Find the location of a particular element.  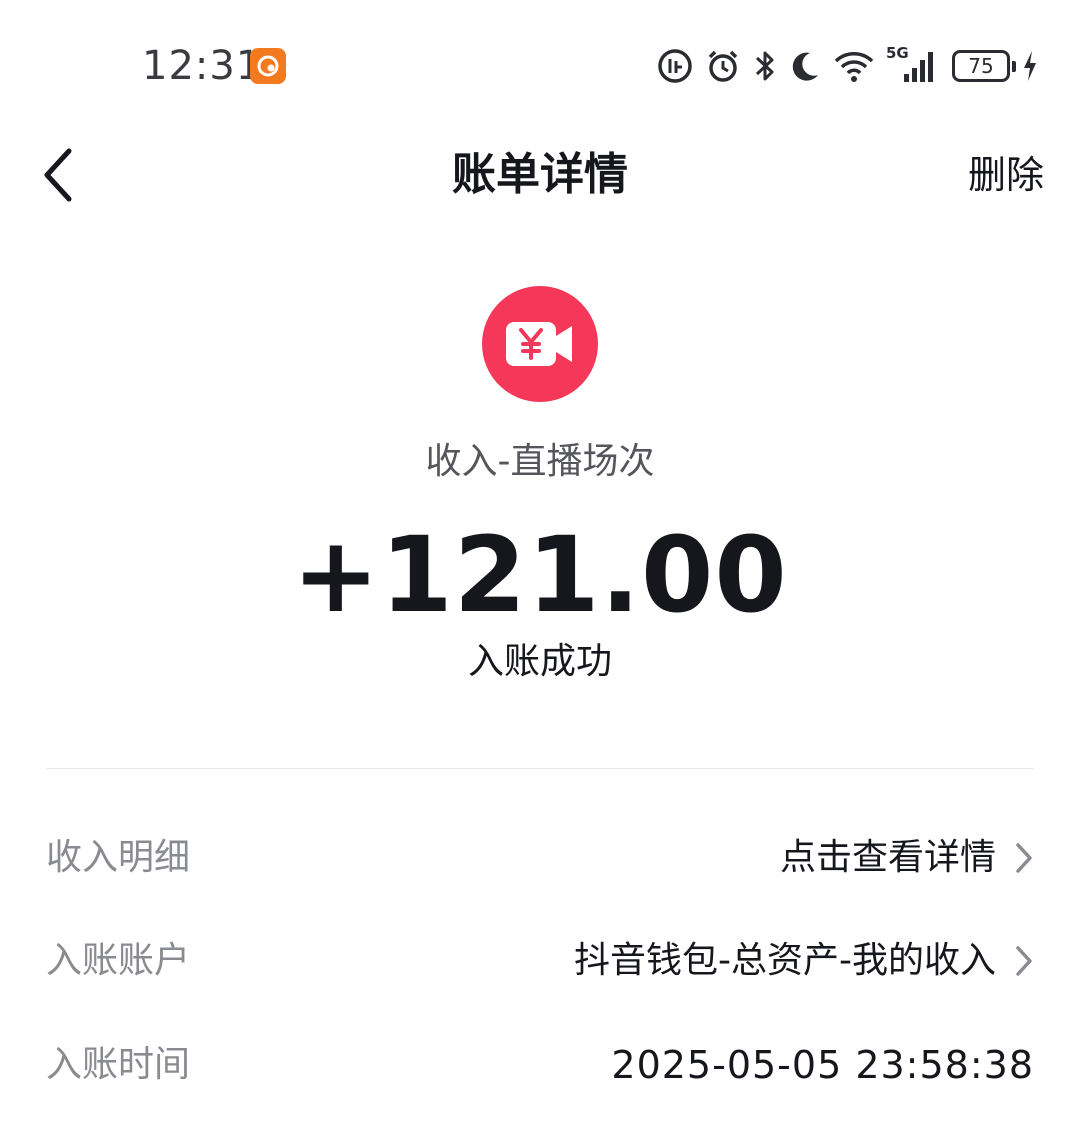

app-notification-icon is located at coordinates (268, 66).